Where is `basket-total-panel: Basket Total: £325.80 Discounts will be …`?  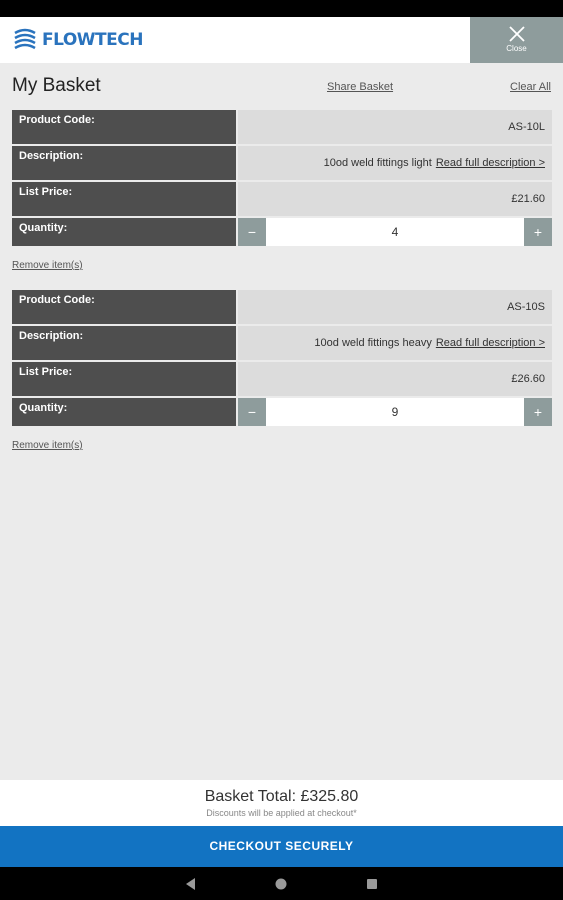
basket-total-panel: Basket Total: £325.80 Discounts will be … is located at coordinates (281, 803).